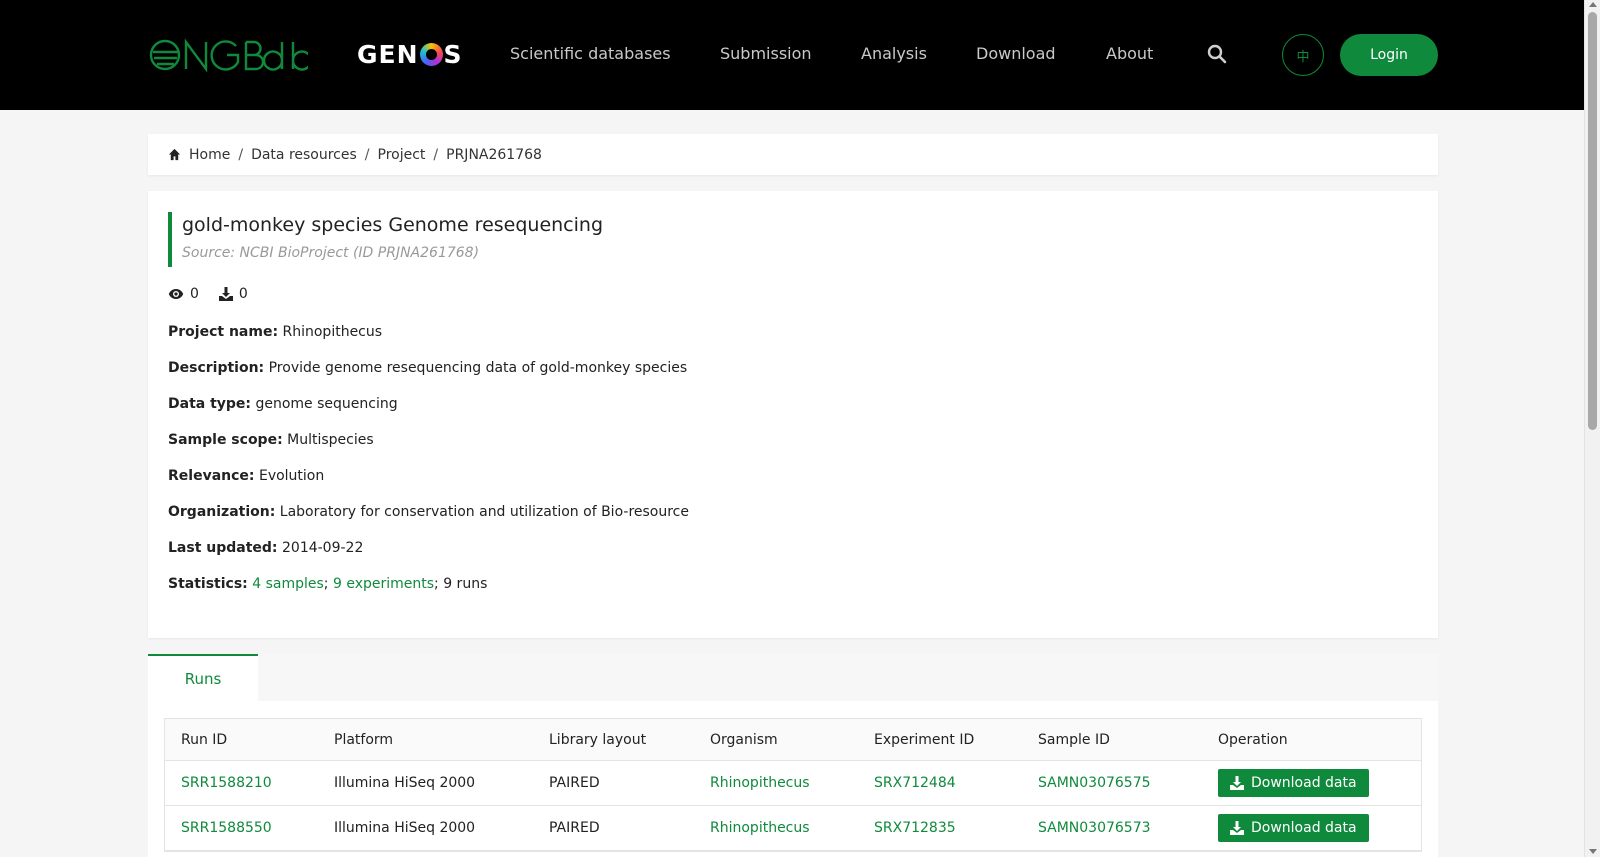 This screenshot has width=1600, height=857. Describe the element at coordinates (1016, 53) in the screenshot. I see `nav-download: Download` at that location.